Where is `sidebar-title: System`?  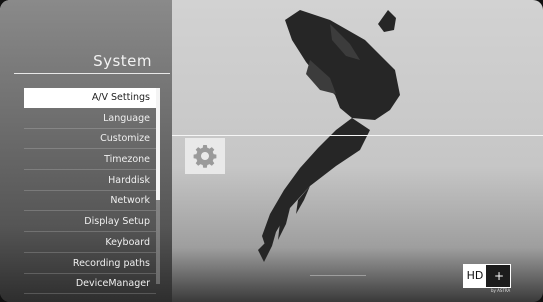 sidebar-title: System is located at coordinates (122, 61).